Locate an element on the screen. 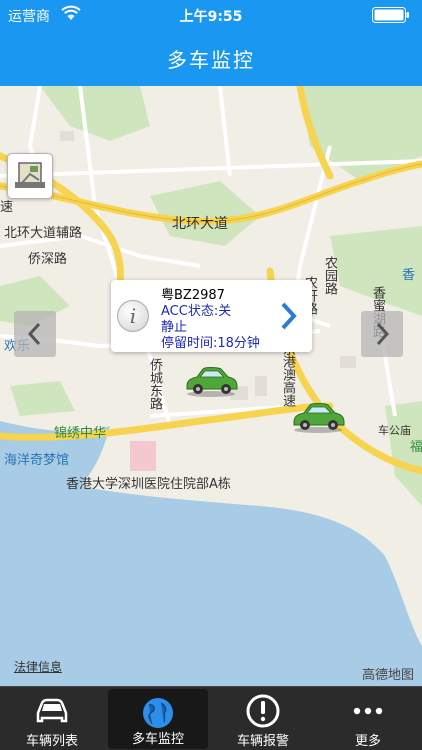  tab-vehicle-list: 车辆列表 is located at coordinates (52, 718).